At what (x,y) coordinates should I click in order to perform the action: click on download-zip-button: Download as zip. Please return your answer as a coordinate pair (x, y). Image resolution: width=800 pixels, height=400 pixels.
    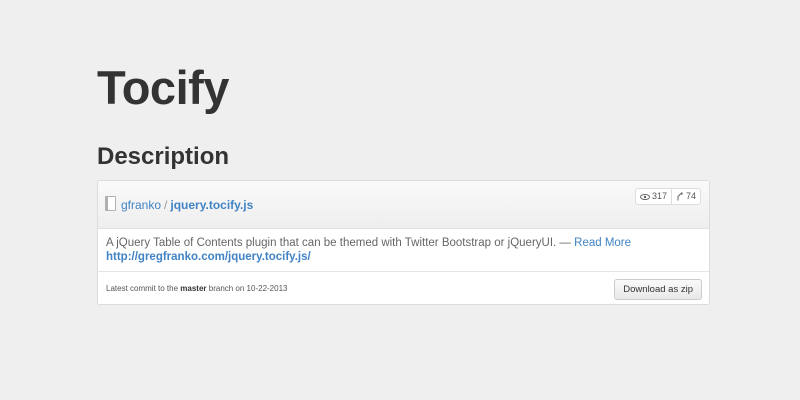
    Looking at the image, I should click on (658, 289).